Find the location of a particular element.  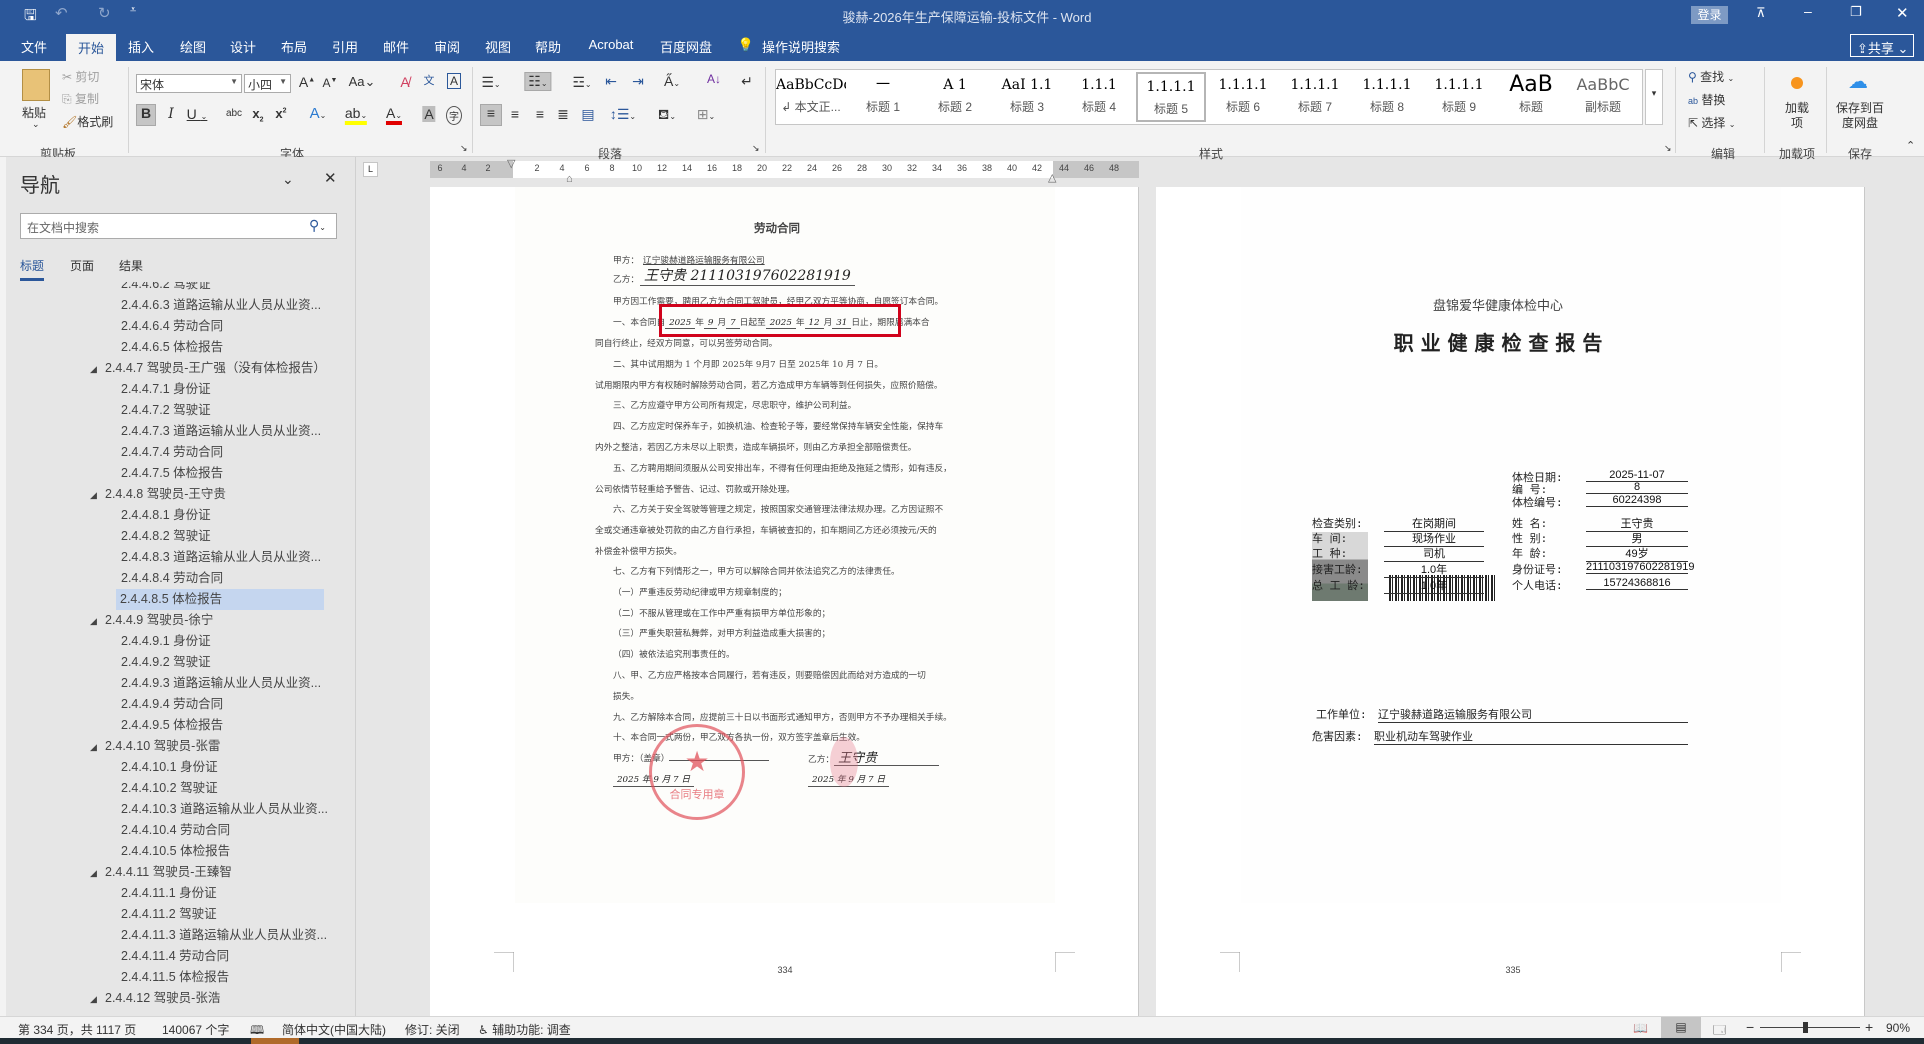

italic-button: I is located at coordinates (171, 114).